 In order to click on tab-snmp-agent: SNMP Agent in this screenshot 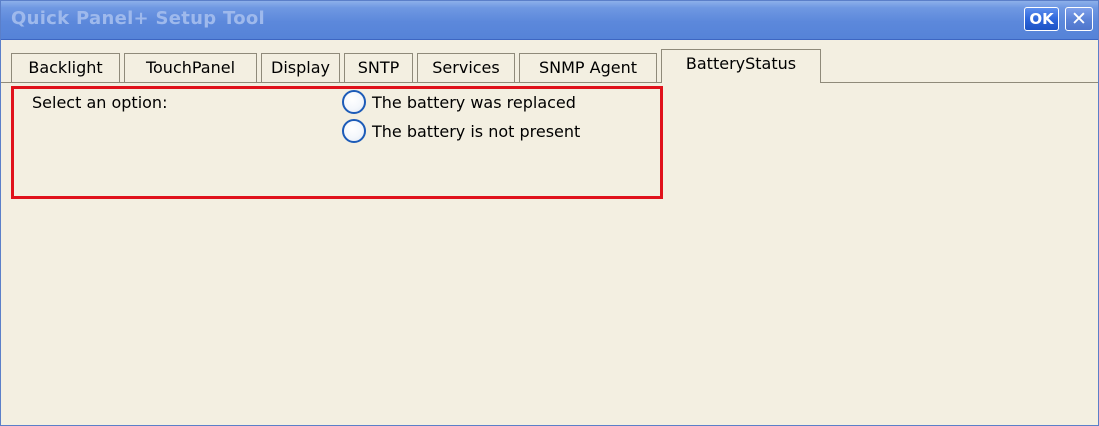, I will do `click(588, 67)`.